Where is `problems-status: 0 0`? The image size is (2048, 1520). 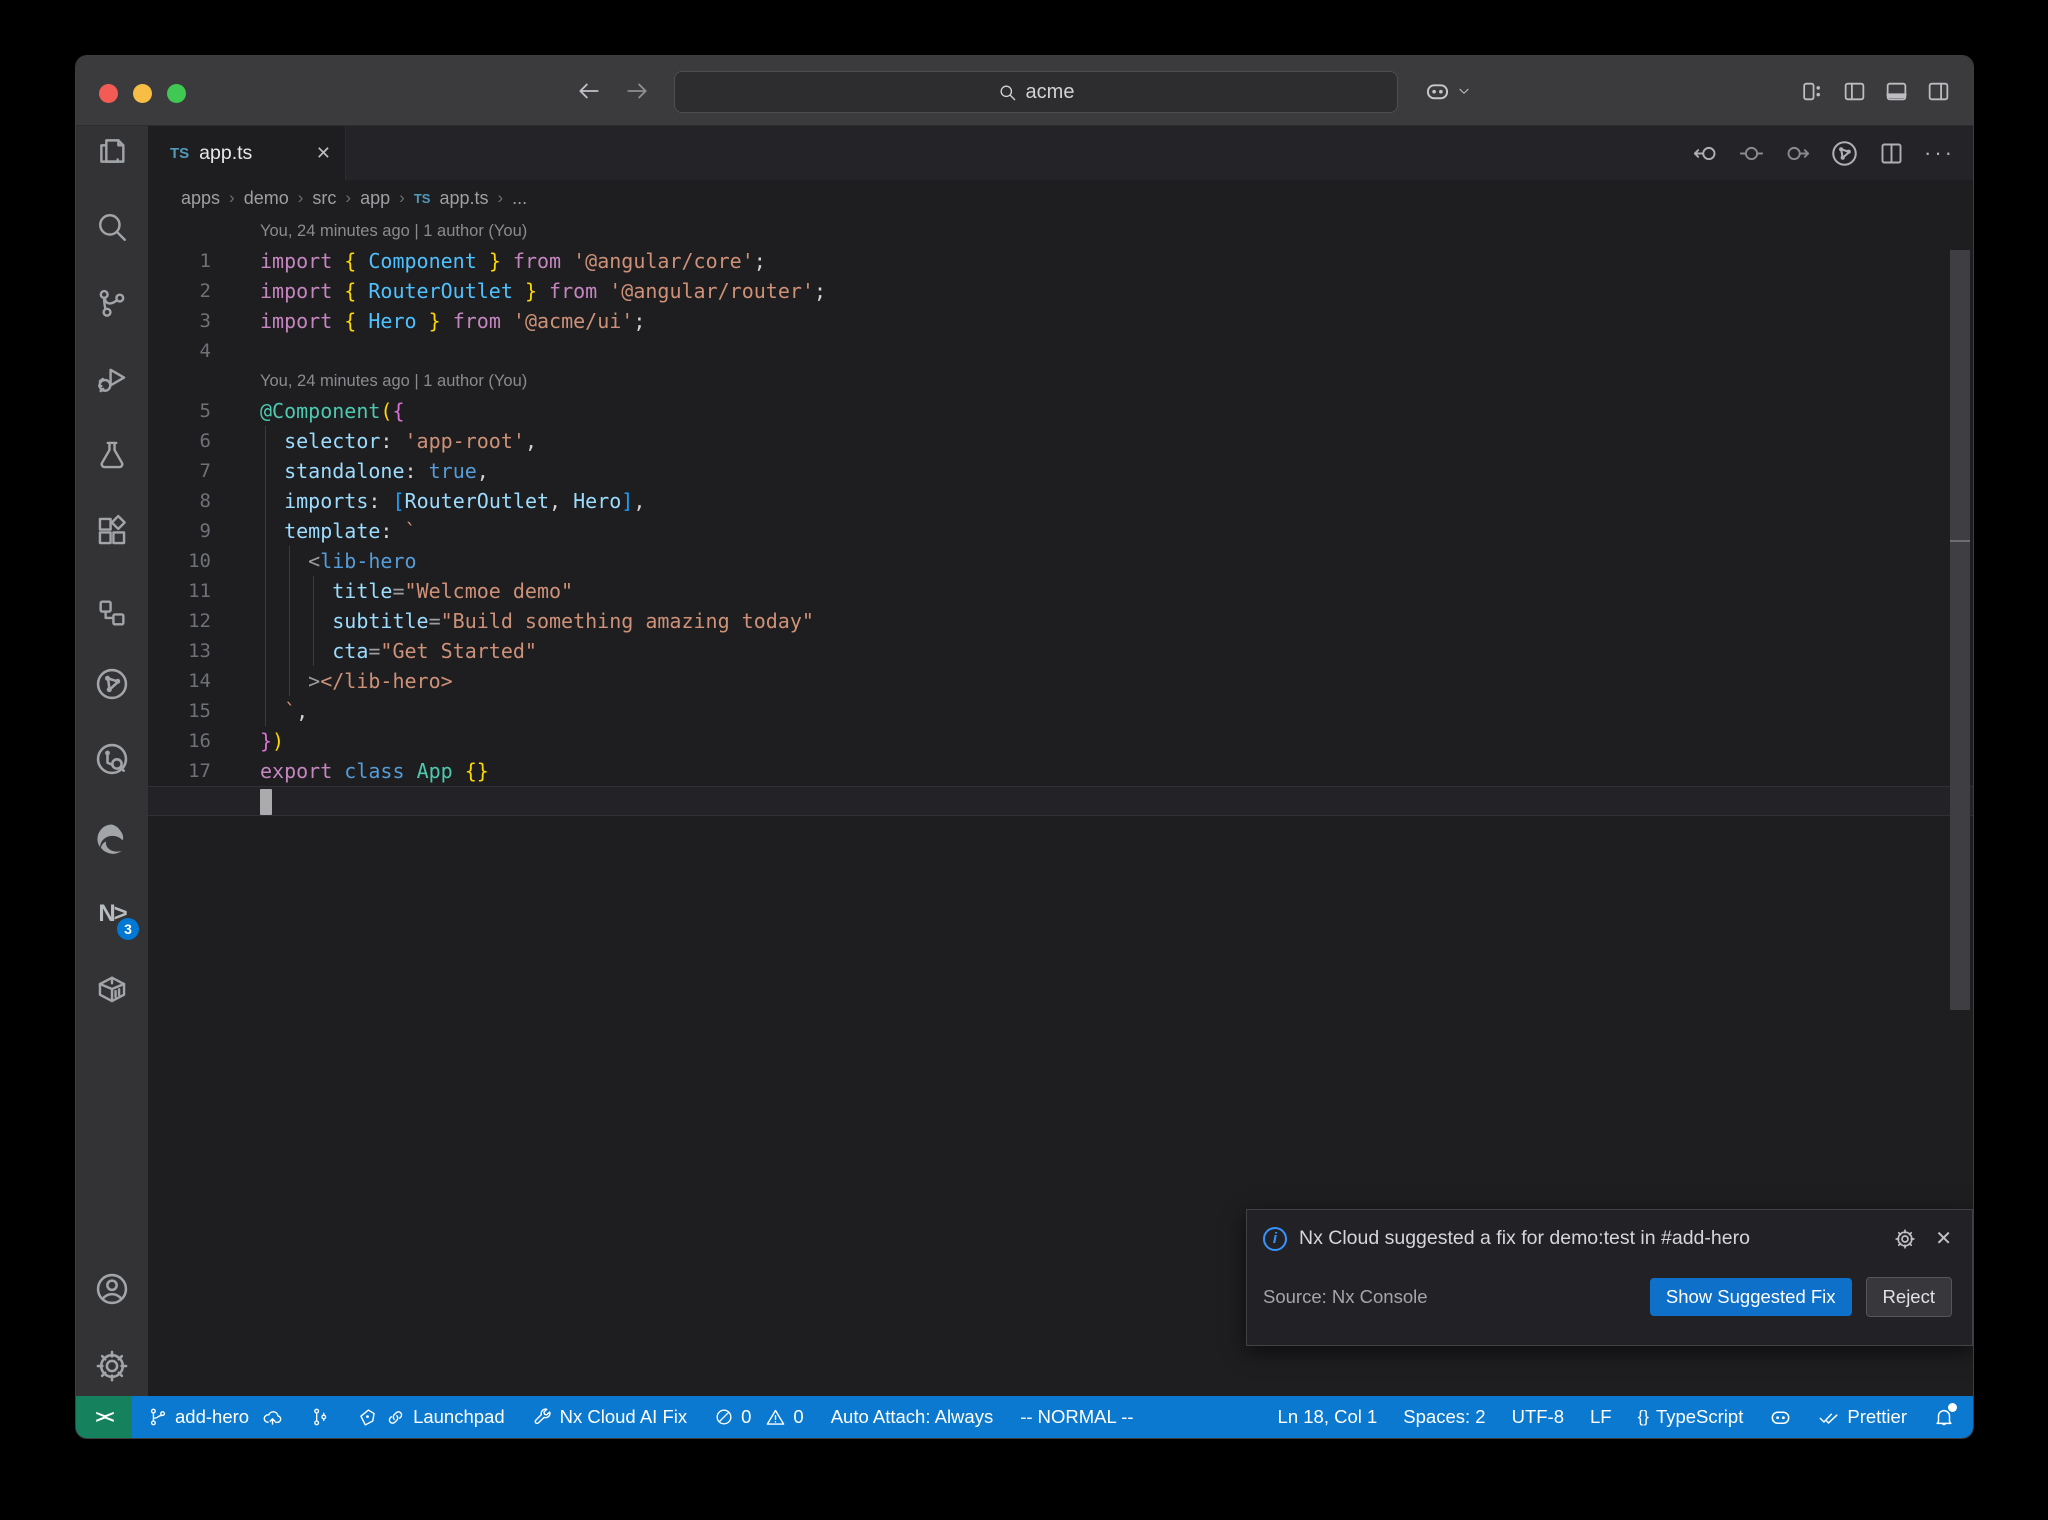 problems-status: 0 0 is located at coordinates (759, 1417).